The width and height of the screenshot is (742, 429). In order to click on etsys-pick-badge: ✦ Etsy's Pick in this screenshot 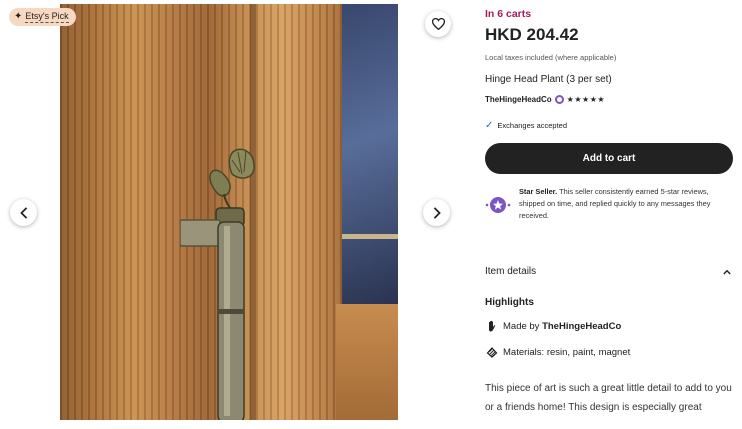, I will do `click(42, 17)`.